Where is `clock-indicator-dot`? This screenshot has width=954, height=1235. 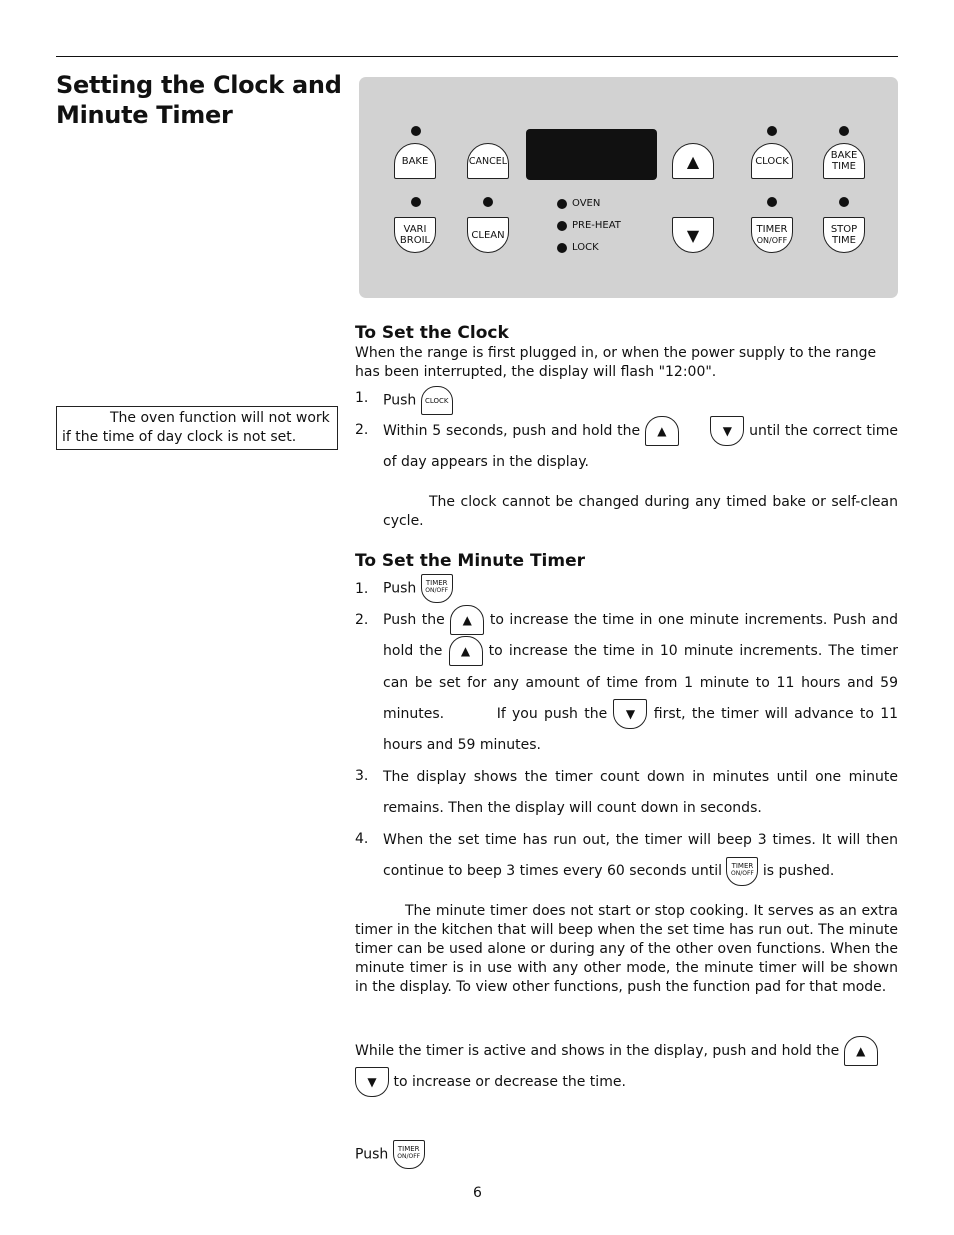 clock-indicator-dot is located at coordinates (772, 131).